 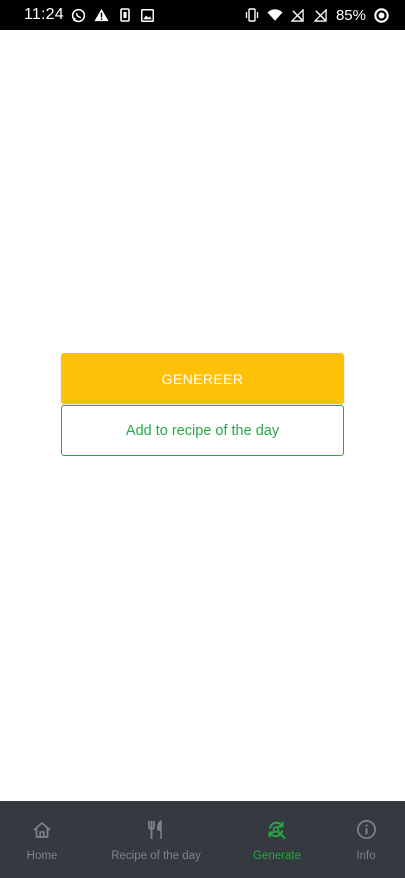 I want to click on battery-icon, so click(x=381, y=15).